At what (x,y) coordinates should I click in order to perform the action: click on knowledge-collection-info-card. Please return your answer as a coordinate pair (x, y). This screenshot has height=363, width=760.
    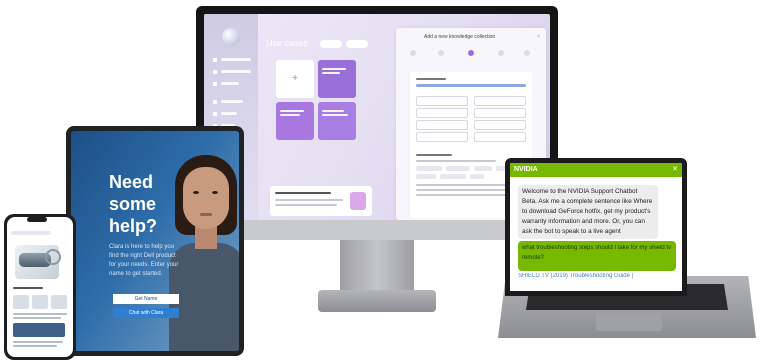
    Looking at the image, I should click on (321, 201).